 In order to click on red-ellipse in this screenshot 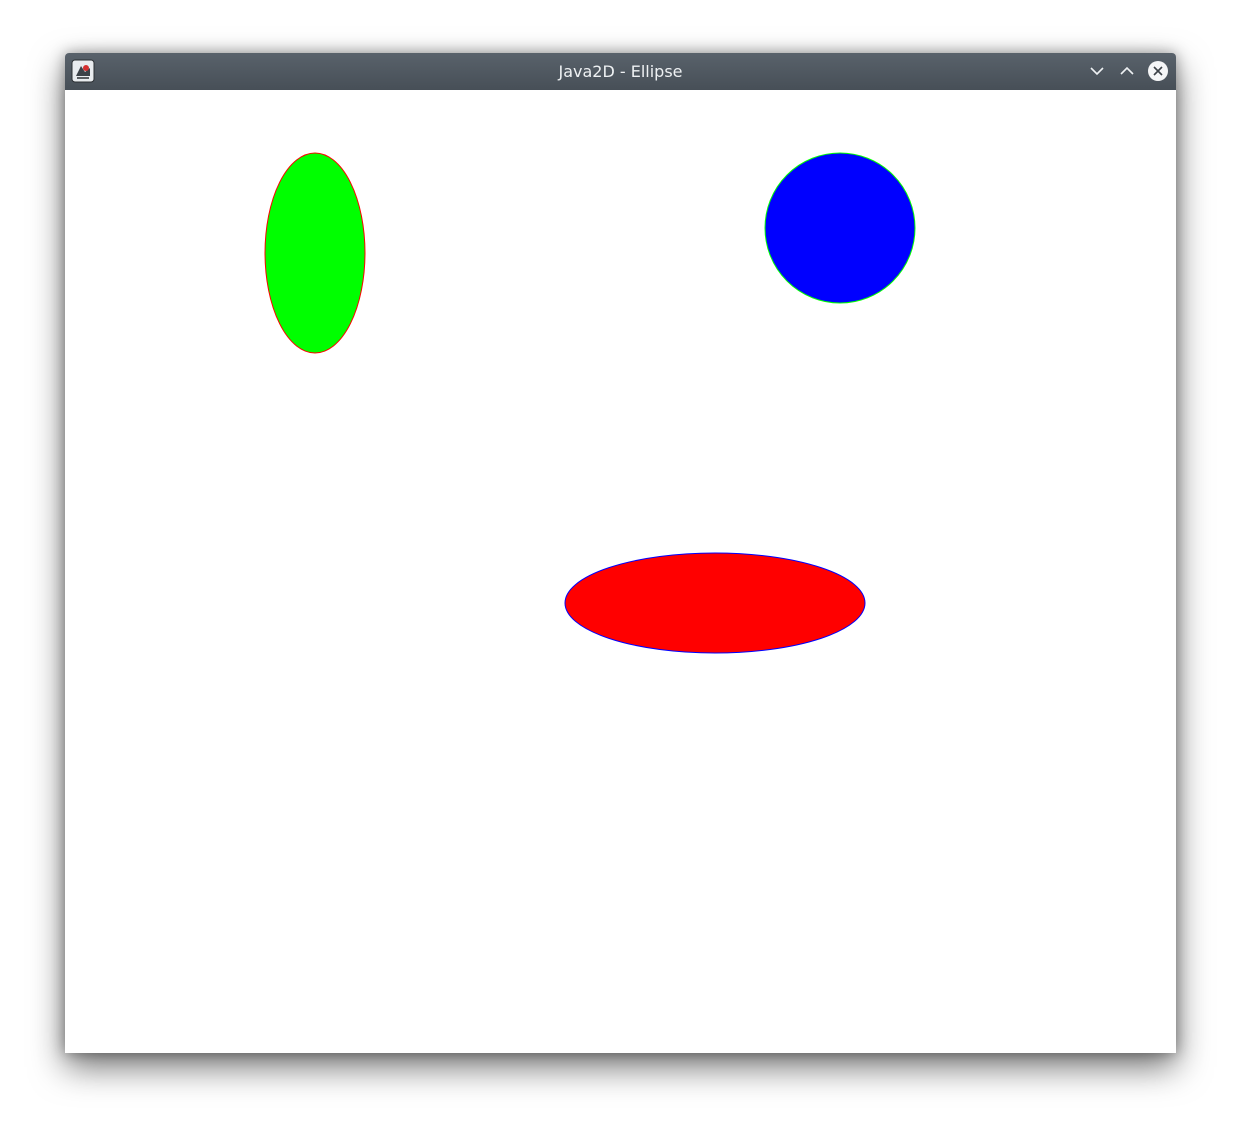, I will do `click(715, 603)`.